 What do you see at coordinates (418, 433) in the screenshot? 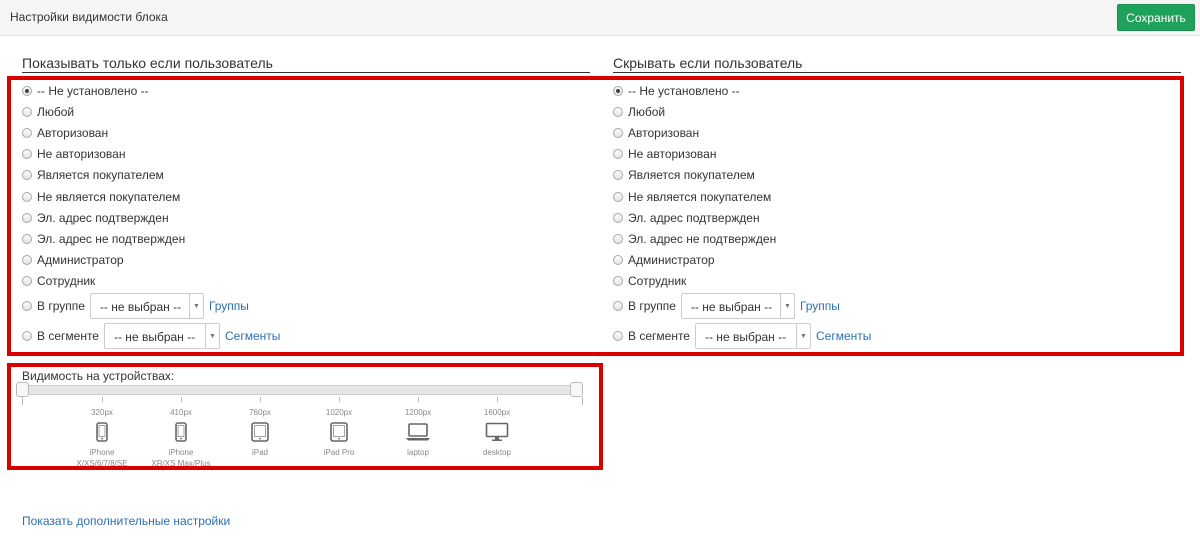
I see `laptop-icon` at bounding box center [418, 433].